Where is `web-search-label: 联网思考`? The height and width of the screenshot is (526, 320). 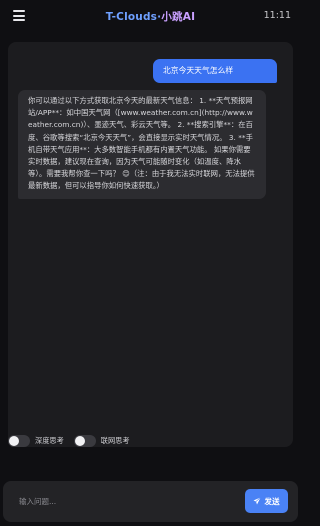 web-search-label: 联网思考 is located at coordinates (115, 440).